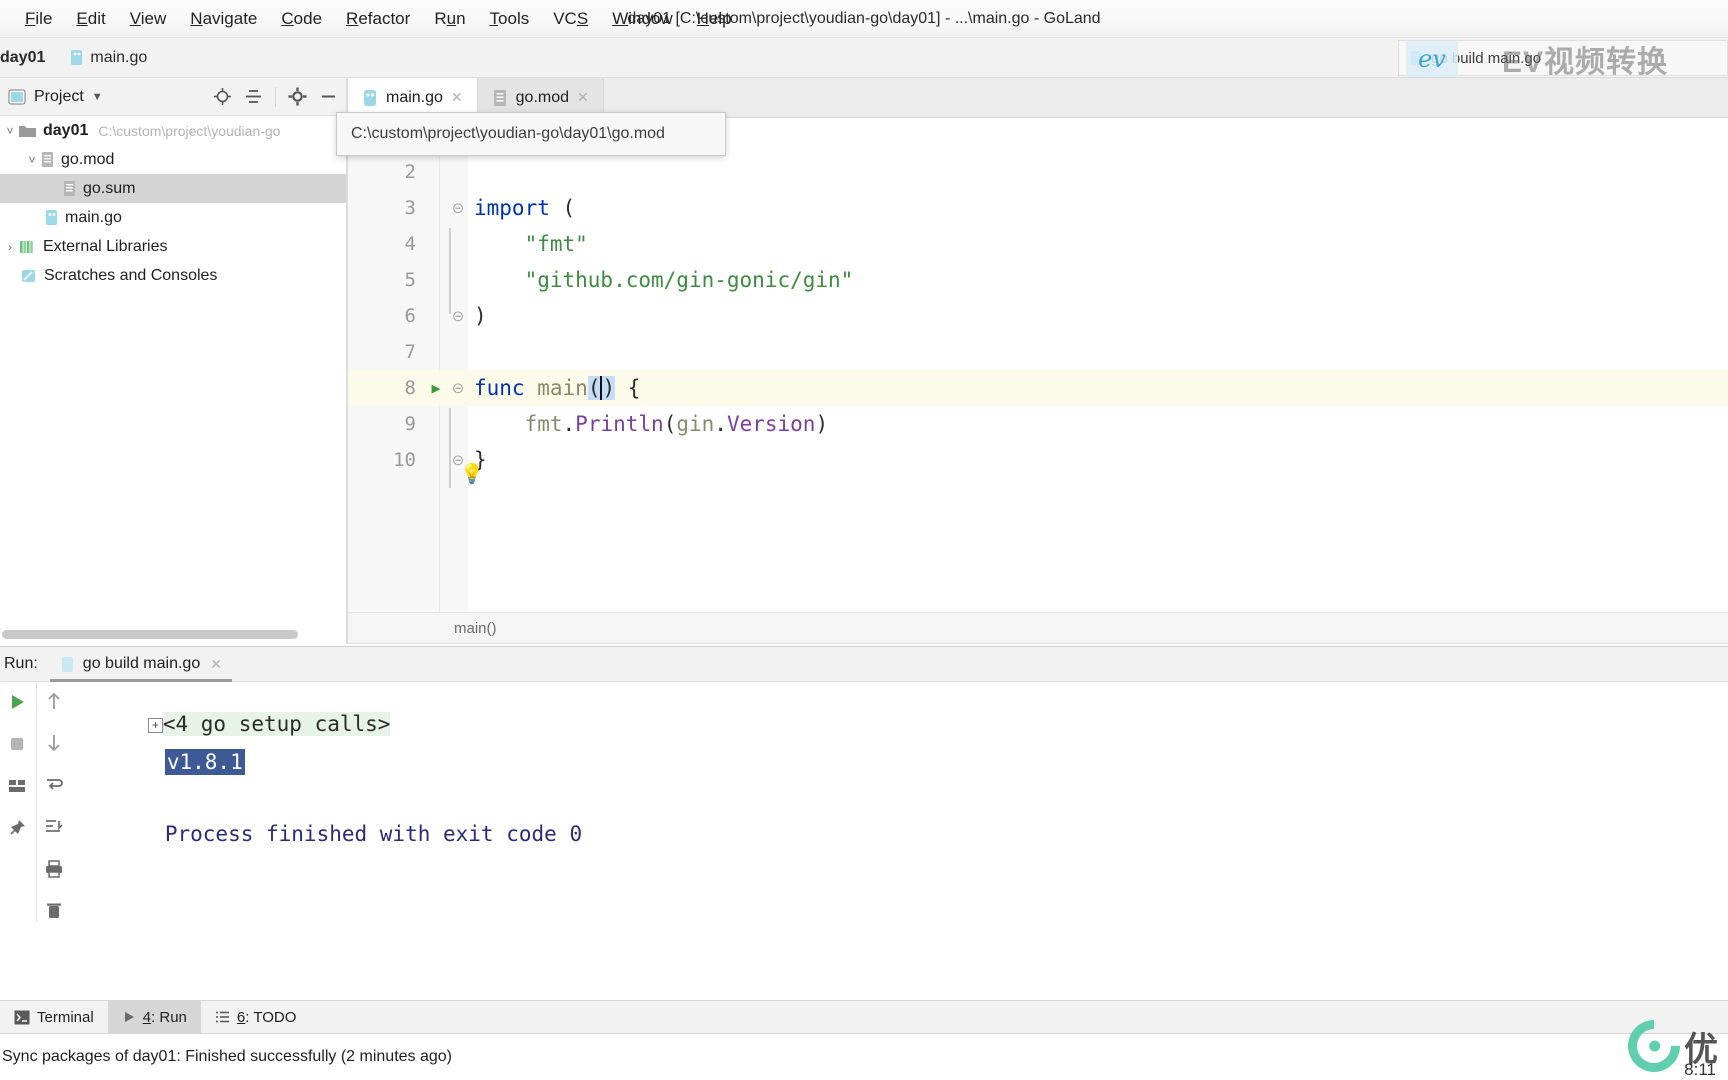 Image resolution: width=1728 pixels, height=1080 pixels. I want to click on console-line-version: v1.8.1, so click(167, 762).